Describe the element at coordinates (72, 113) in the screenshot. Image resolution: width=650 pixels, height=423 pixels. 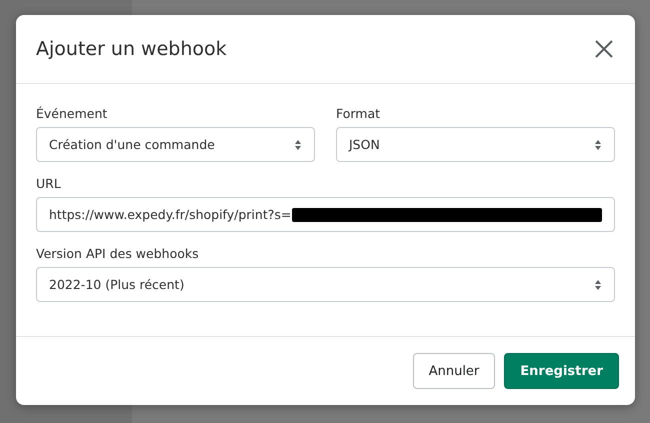
I see `field-label: Événement` at that location.